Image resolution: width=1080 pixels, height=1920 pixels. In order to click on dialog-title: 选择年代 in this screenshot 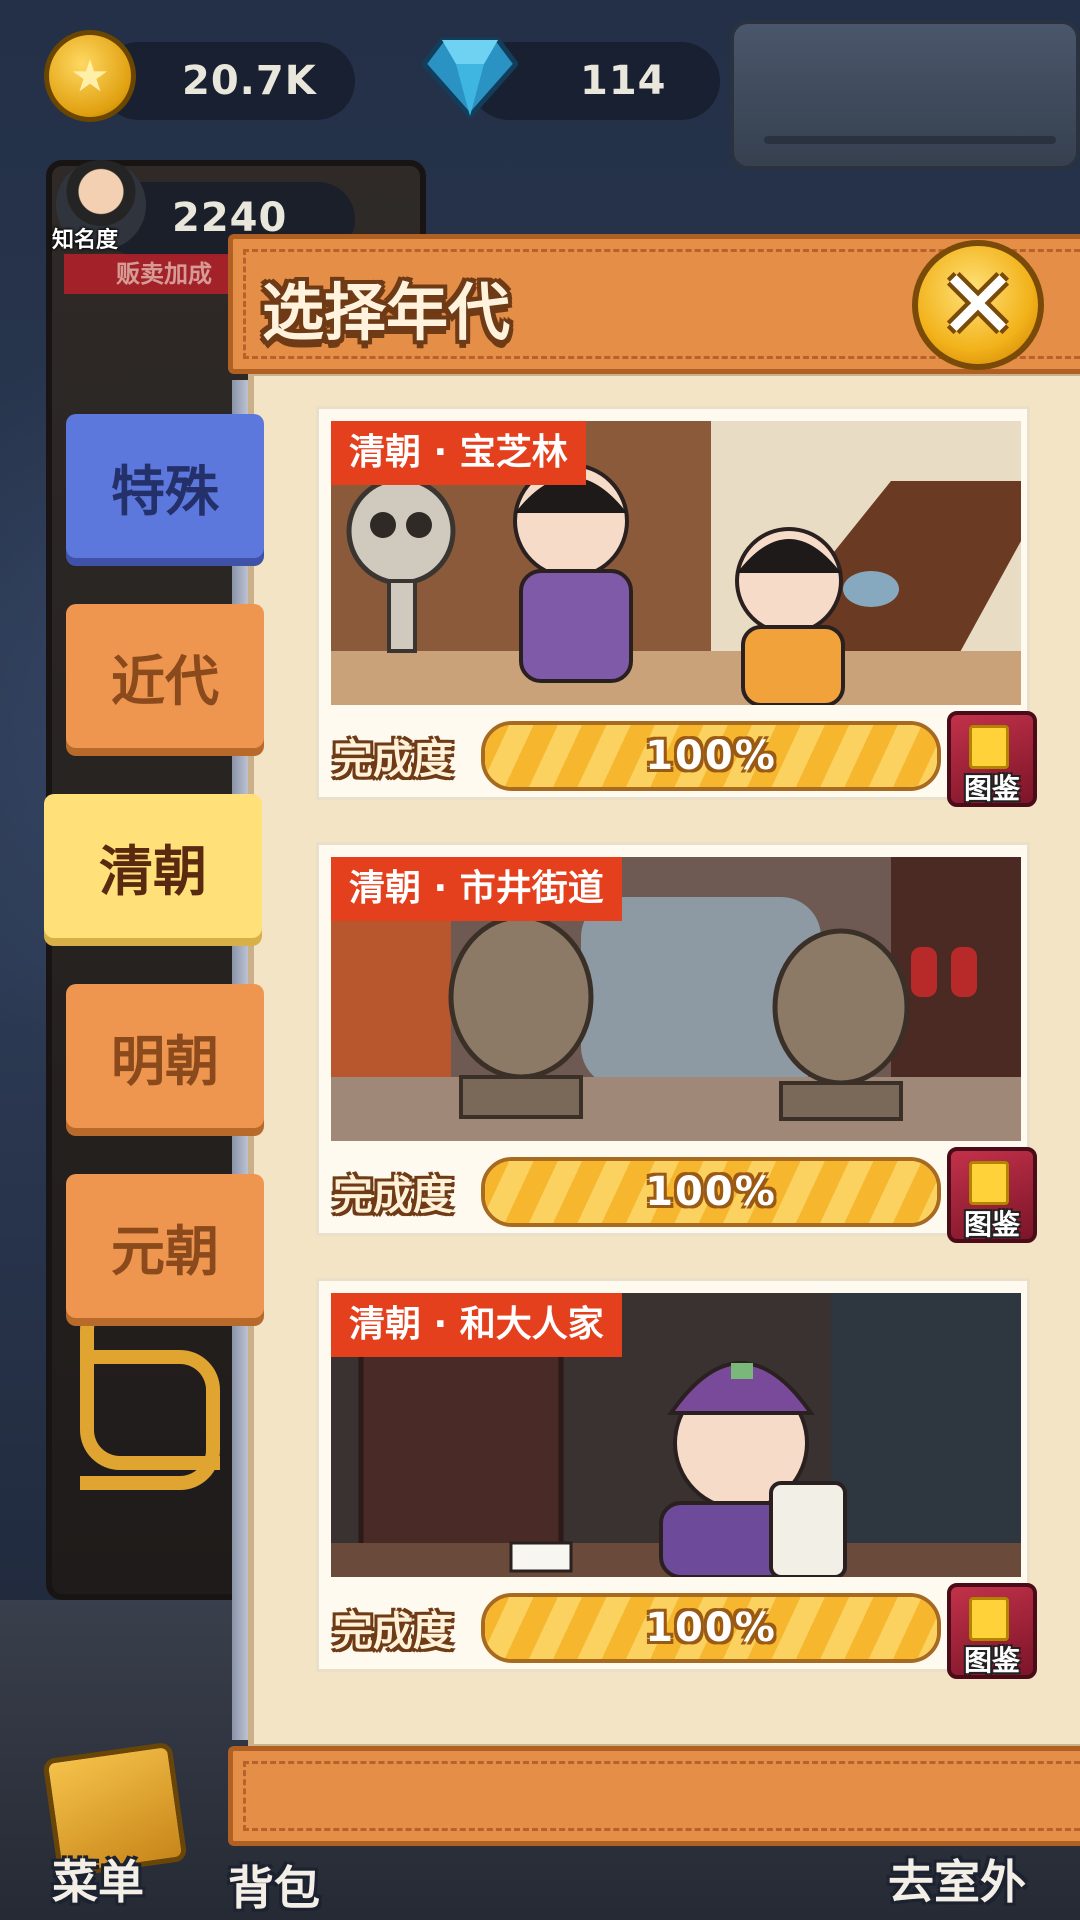, I will do `click(386, 312)`.